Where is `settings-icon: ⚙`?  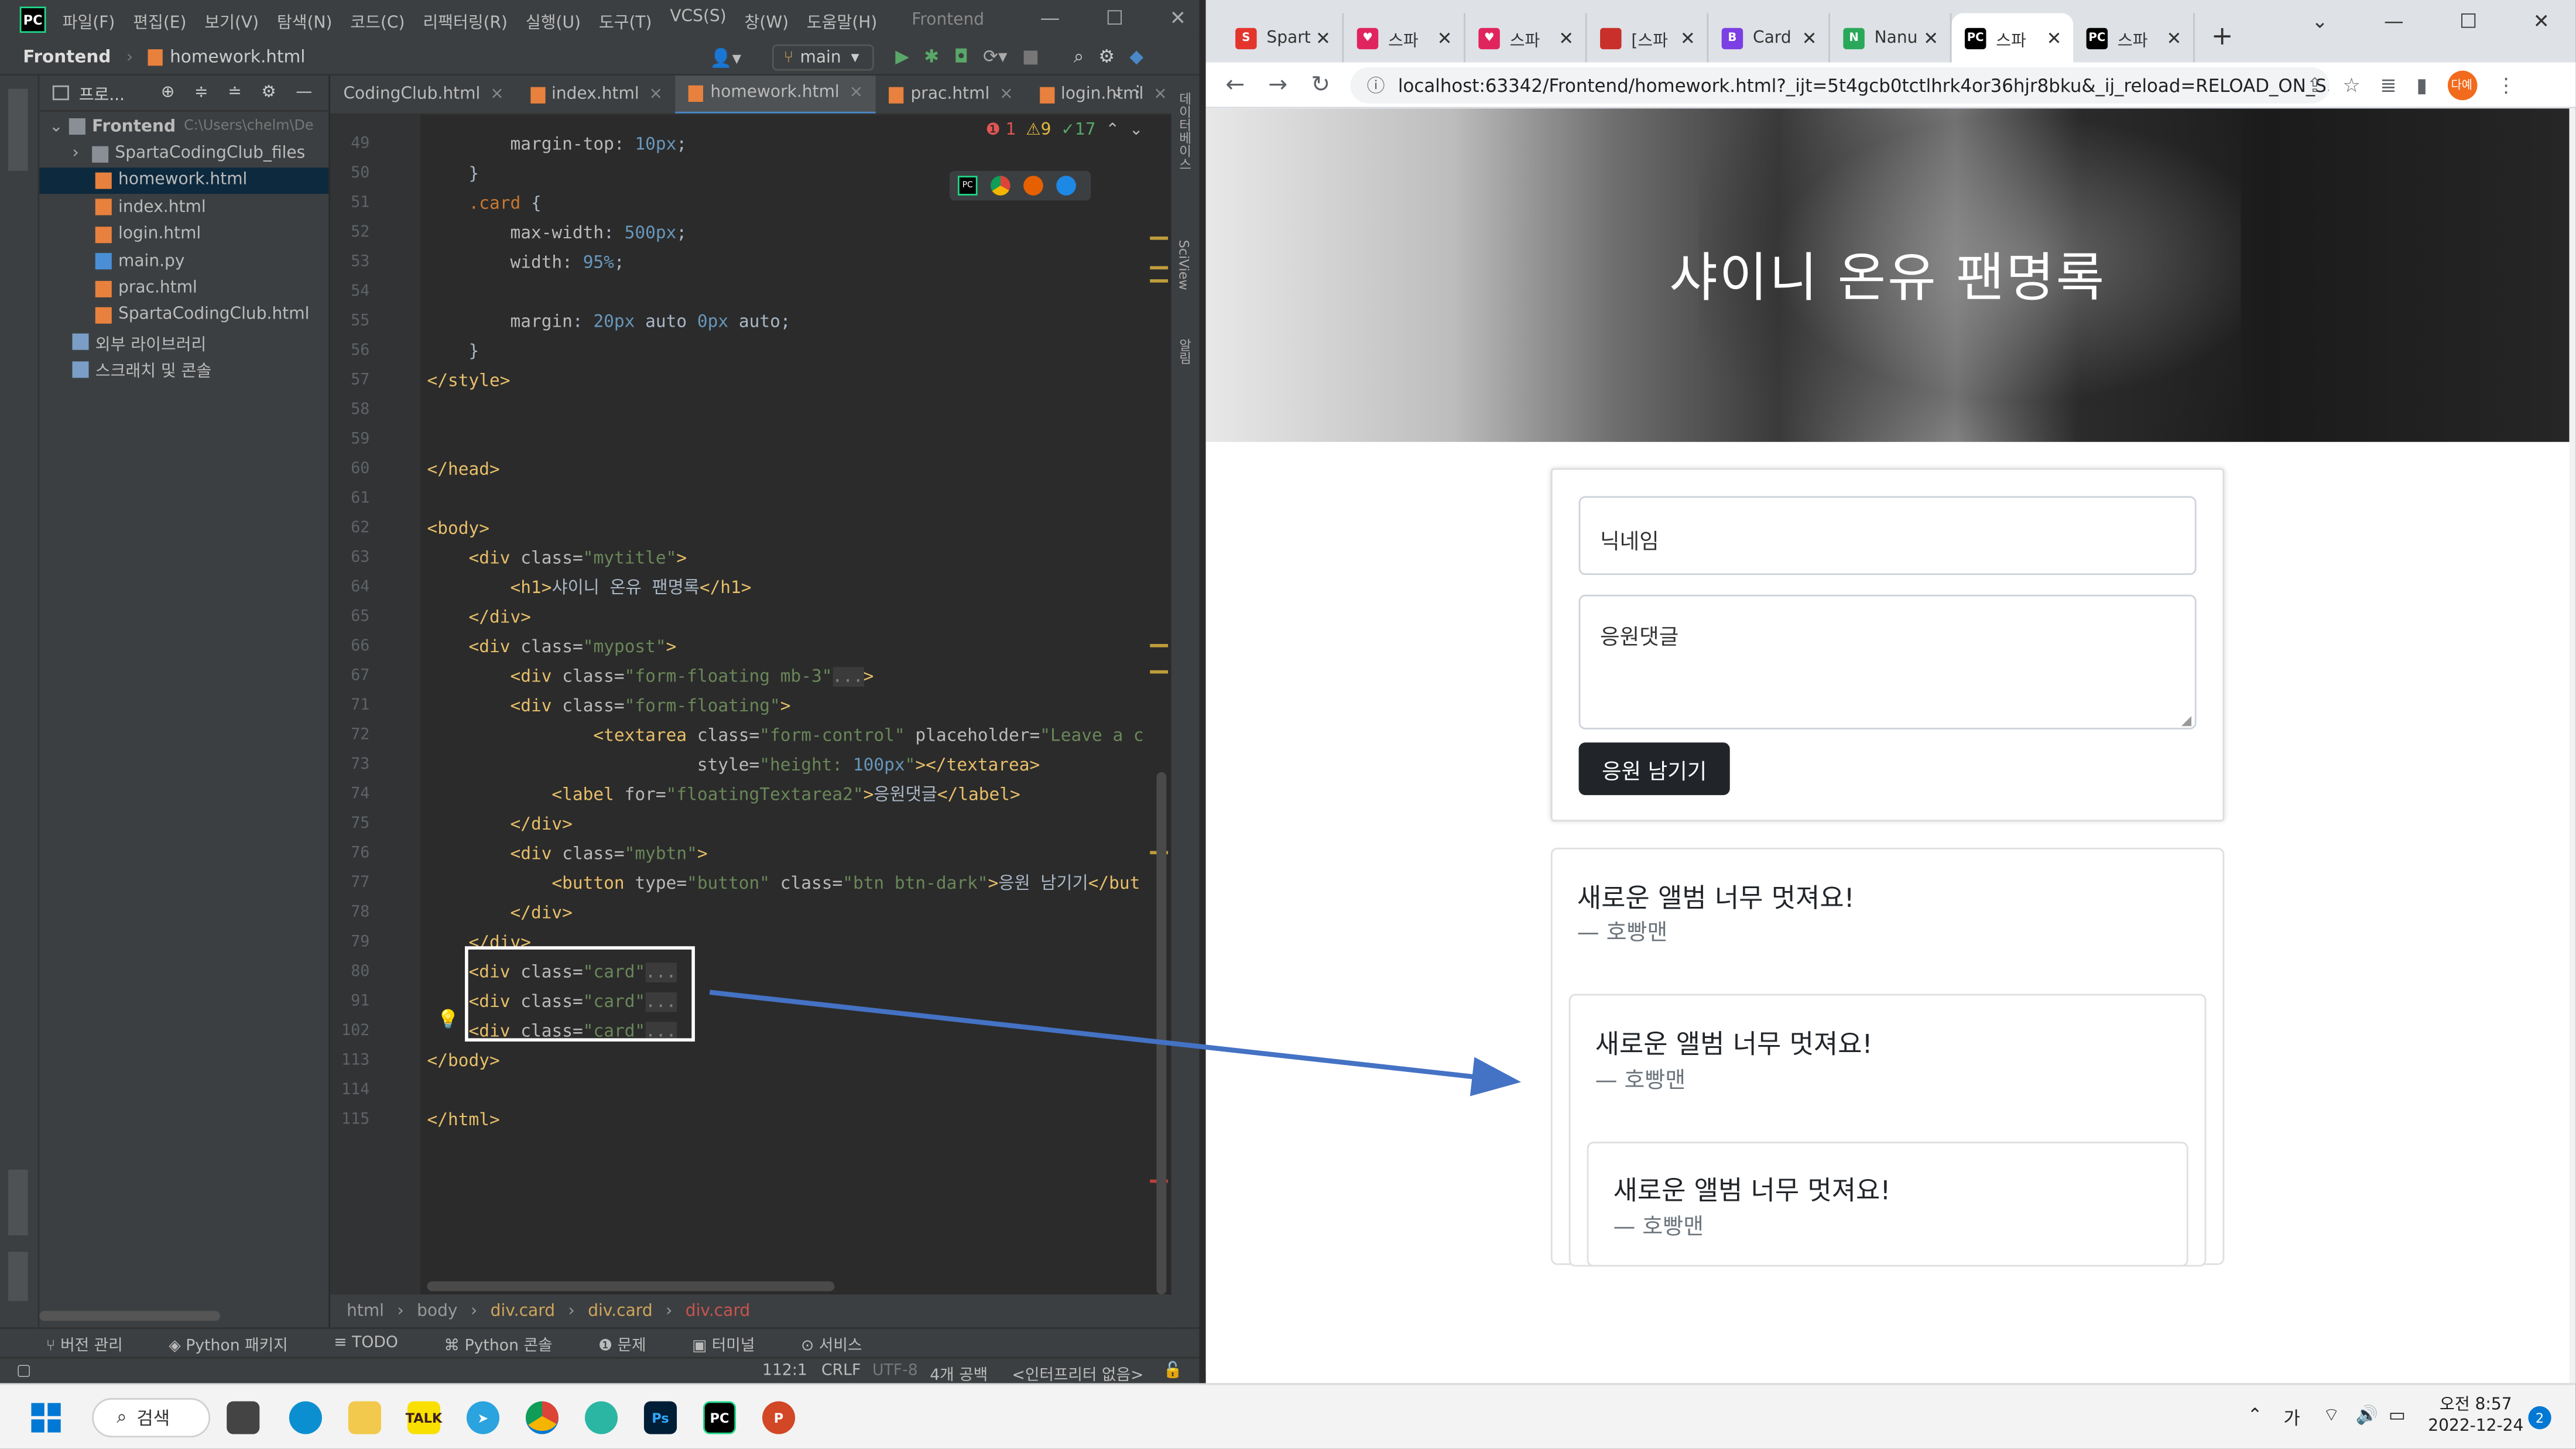 settings-icon: ⚙ is located at coordinates (1106, 57).